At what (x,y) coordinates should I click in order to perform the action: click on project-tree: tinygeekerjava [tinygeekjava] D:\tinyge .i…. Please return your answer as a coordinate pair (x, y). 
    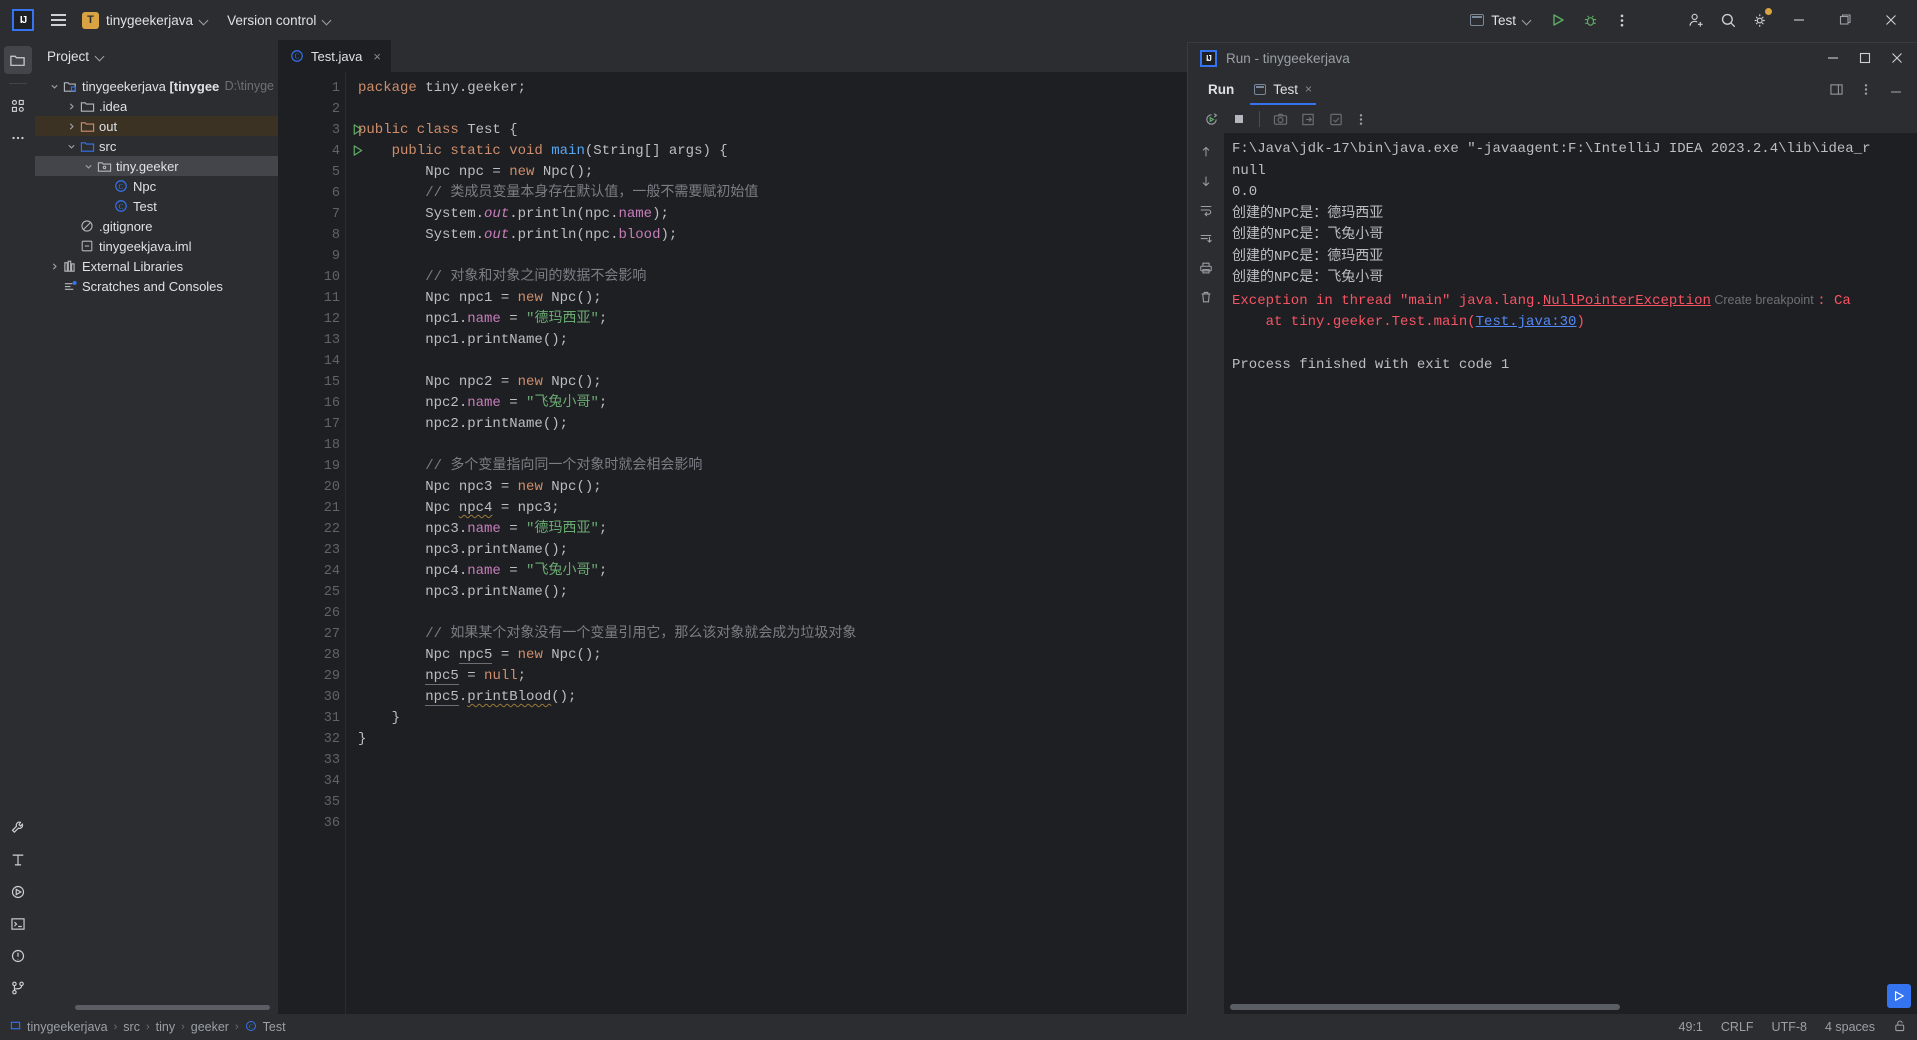
    Looking at the image, I should click on (156, 543).